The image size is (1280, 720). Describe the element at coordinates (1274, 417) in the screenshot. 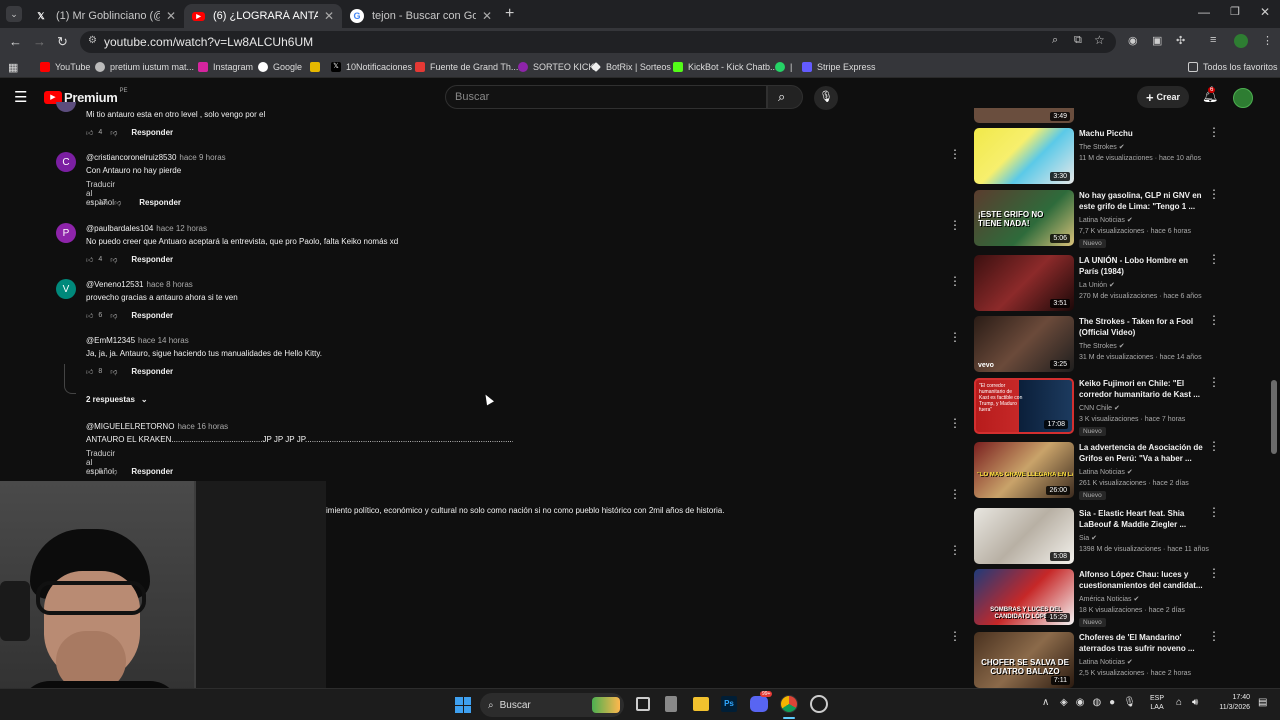

I see `page-scrollbar` at that location.